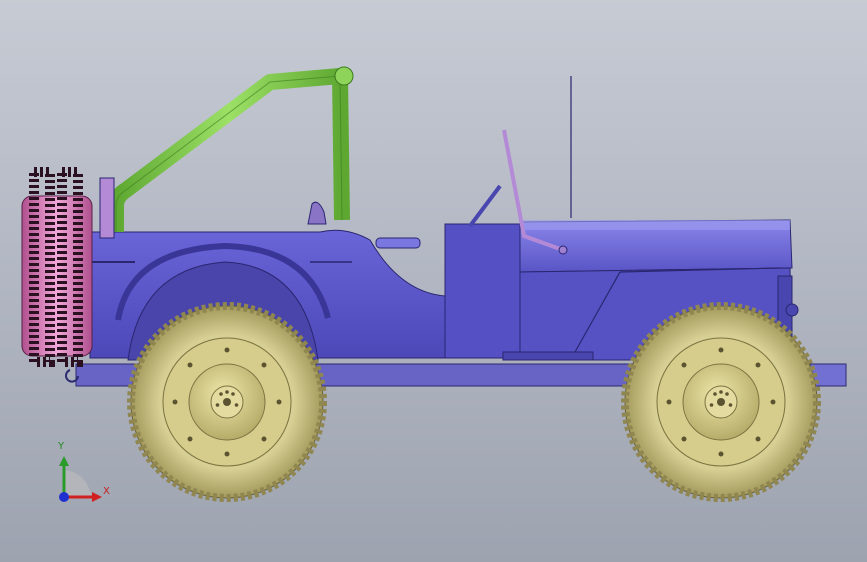 Image resolution: width=867 pixels, height=562 pixels. What do you see at coordinates (344, 76) in the screenshot?
I see `roll-bar-joint` at bounding box center [344, 76].